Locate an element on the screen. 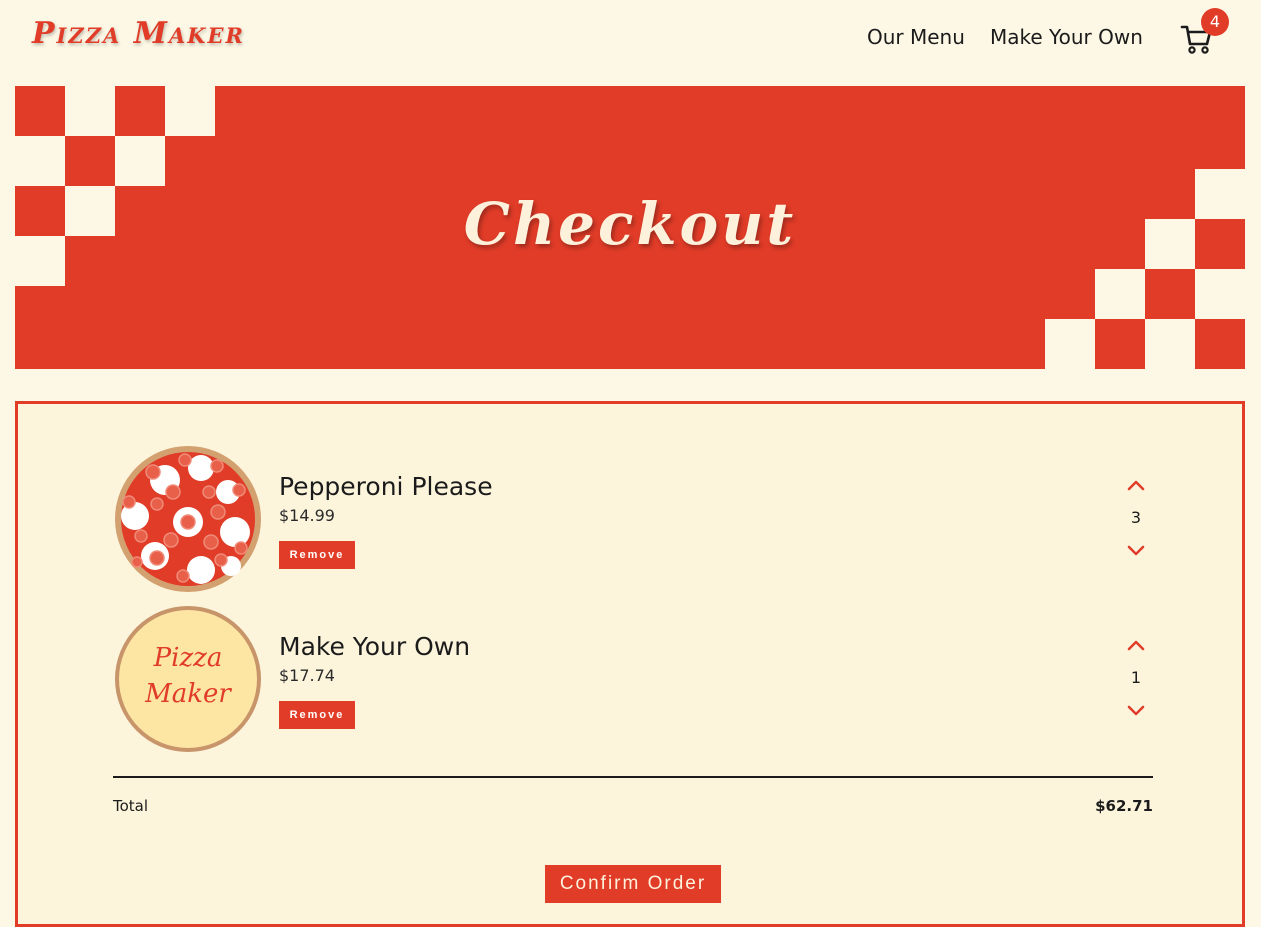 This screenshot has width=1261, height=927. thumb-text-maker: Maker is located at coordinates (188, 694).